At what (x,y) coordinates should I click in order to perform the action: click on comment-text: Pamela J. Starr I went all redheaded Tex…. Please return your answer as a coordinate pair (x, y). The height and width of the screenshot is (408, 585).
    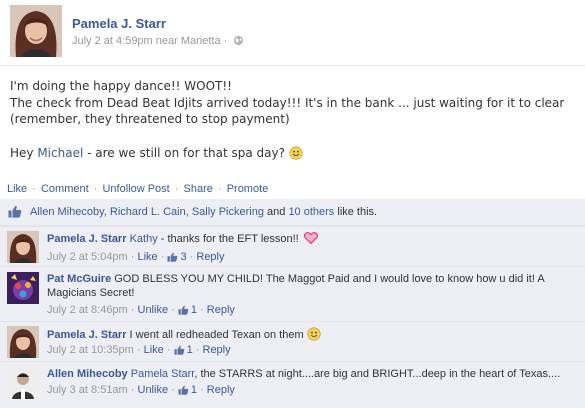
    Looking at the image, I should click on (312, 334).